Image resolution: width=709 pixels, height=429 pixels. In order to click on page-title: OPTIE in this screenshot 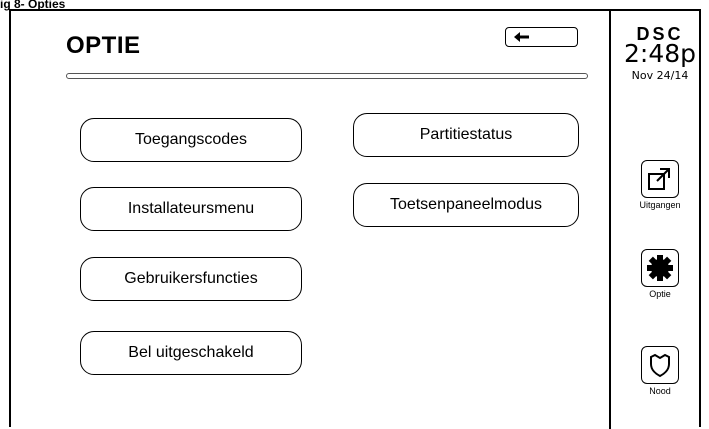, I will do `click(103, 45)`.